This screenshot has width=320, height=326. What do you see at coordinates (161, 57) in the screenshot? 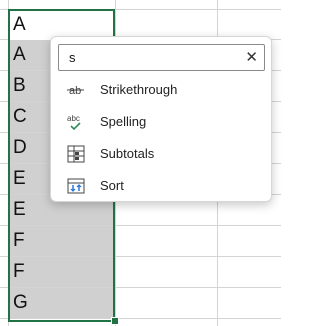
I see `search-input: s ✕` at bounding box center [161, 57].